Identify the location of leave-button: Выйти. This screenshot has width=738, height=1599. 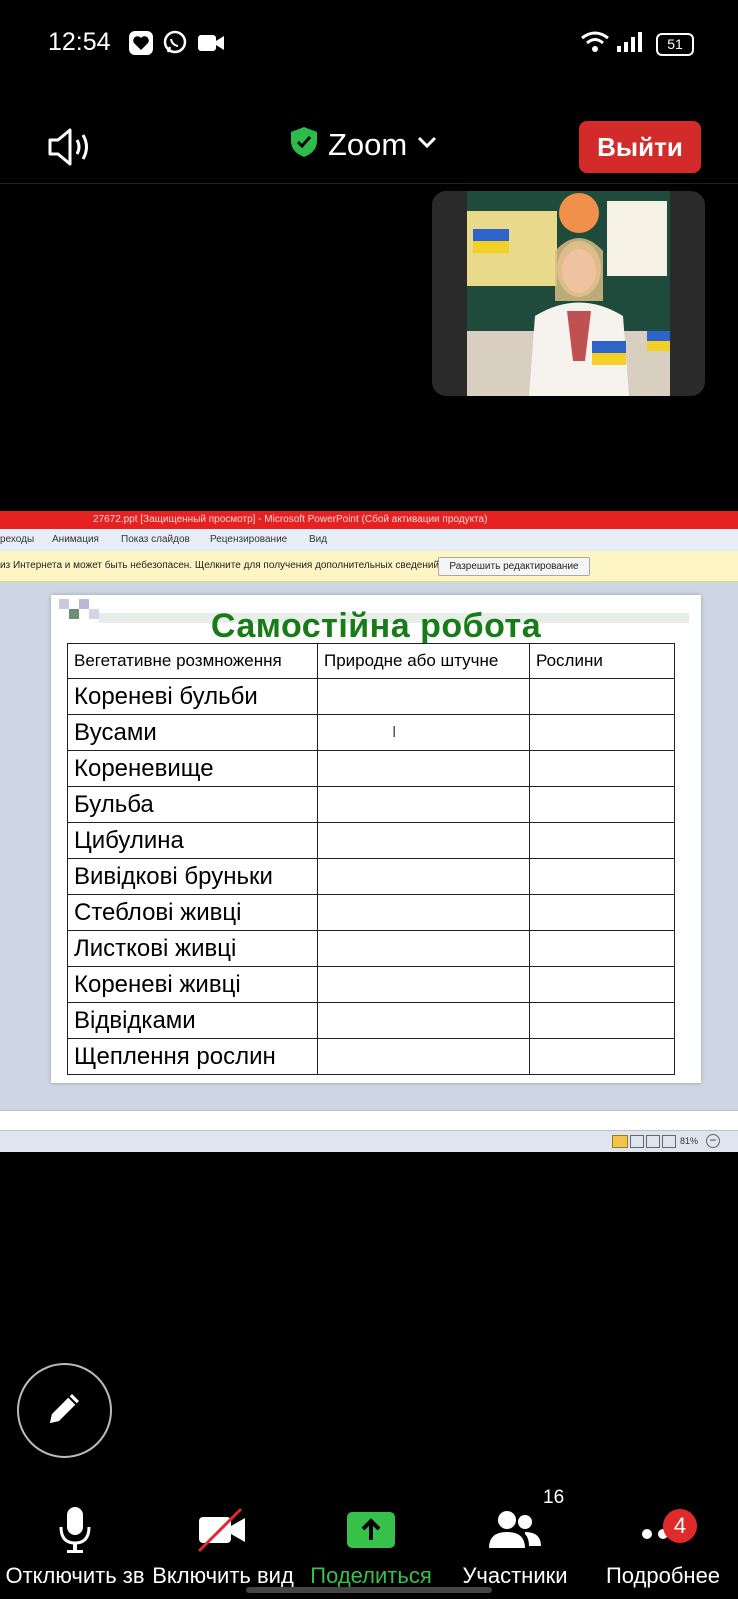
(640, 147).